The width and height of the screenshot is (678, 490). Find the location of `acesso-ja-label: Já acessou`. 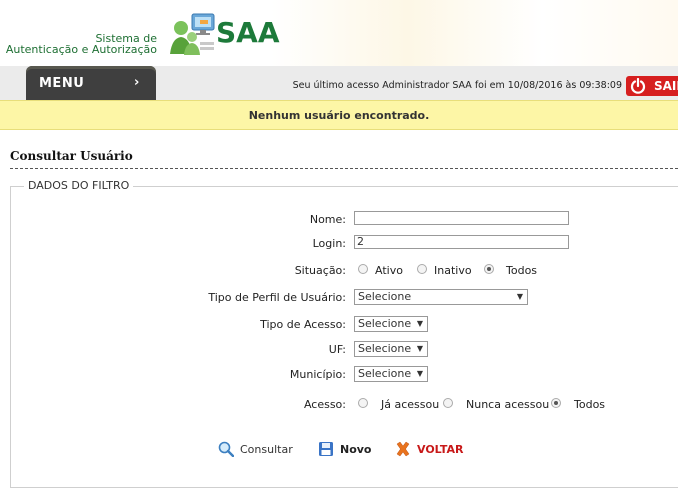

acesso-ja-label: Já acessou is located at coordinates (410, 404).